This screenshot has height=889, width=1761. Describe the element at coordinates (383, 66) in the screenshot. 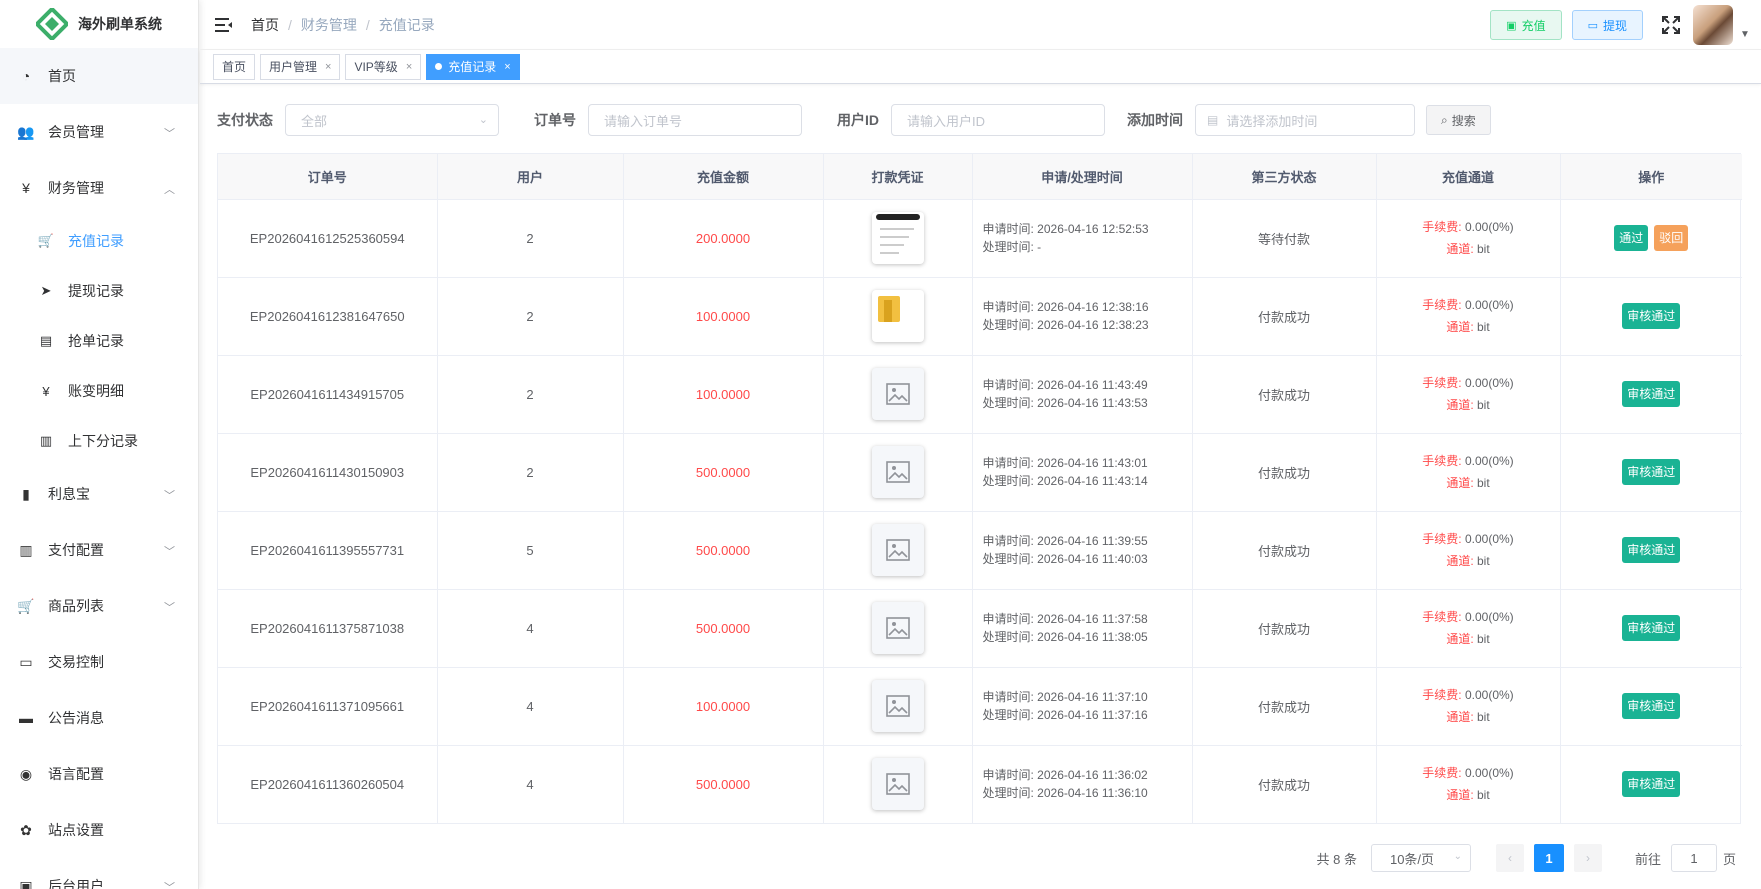

I see `tab-item: VIP等级 ×` at that location.